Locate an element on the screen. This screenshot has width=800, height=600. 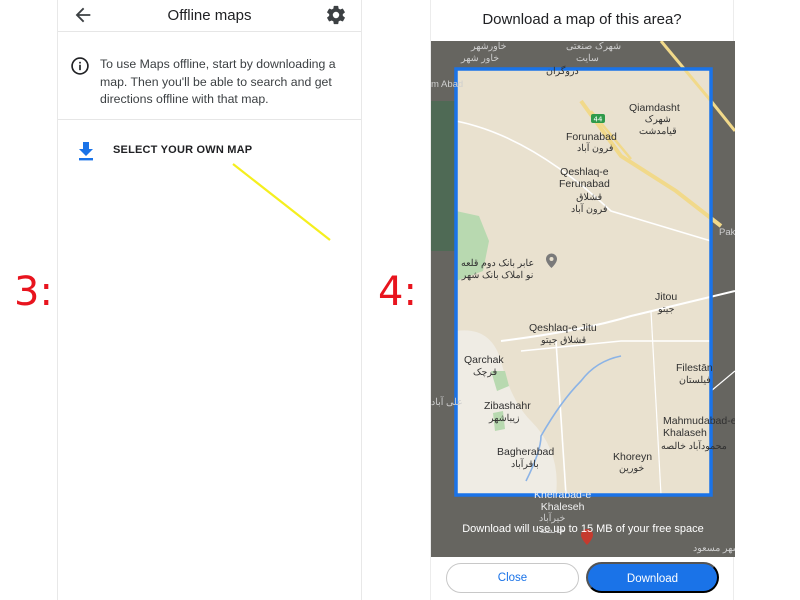
map-label: دروگران is located at coordinates (562, 71).